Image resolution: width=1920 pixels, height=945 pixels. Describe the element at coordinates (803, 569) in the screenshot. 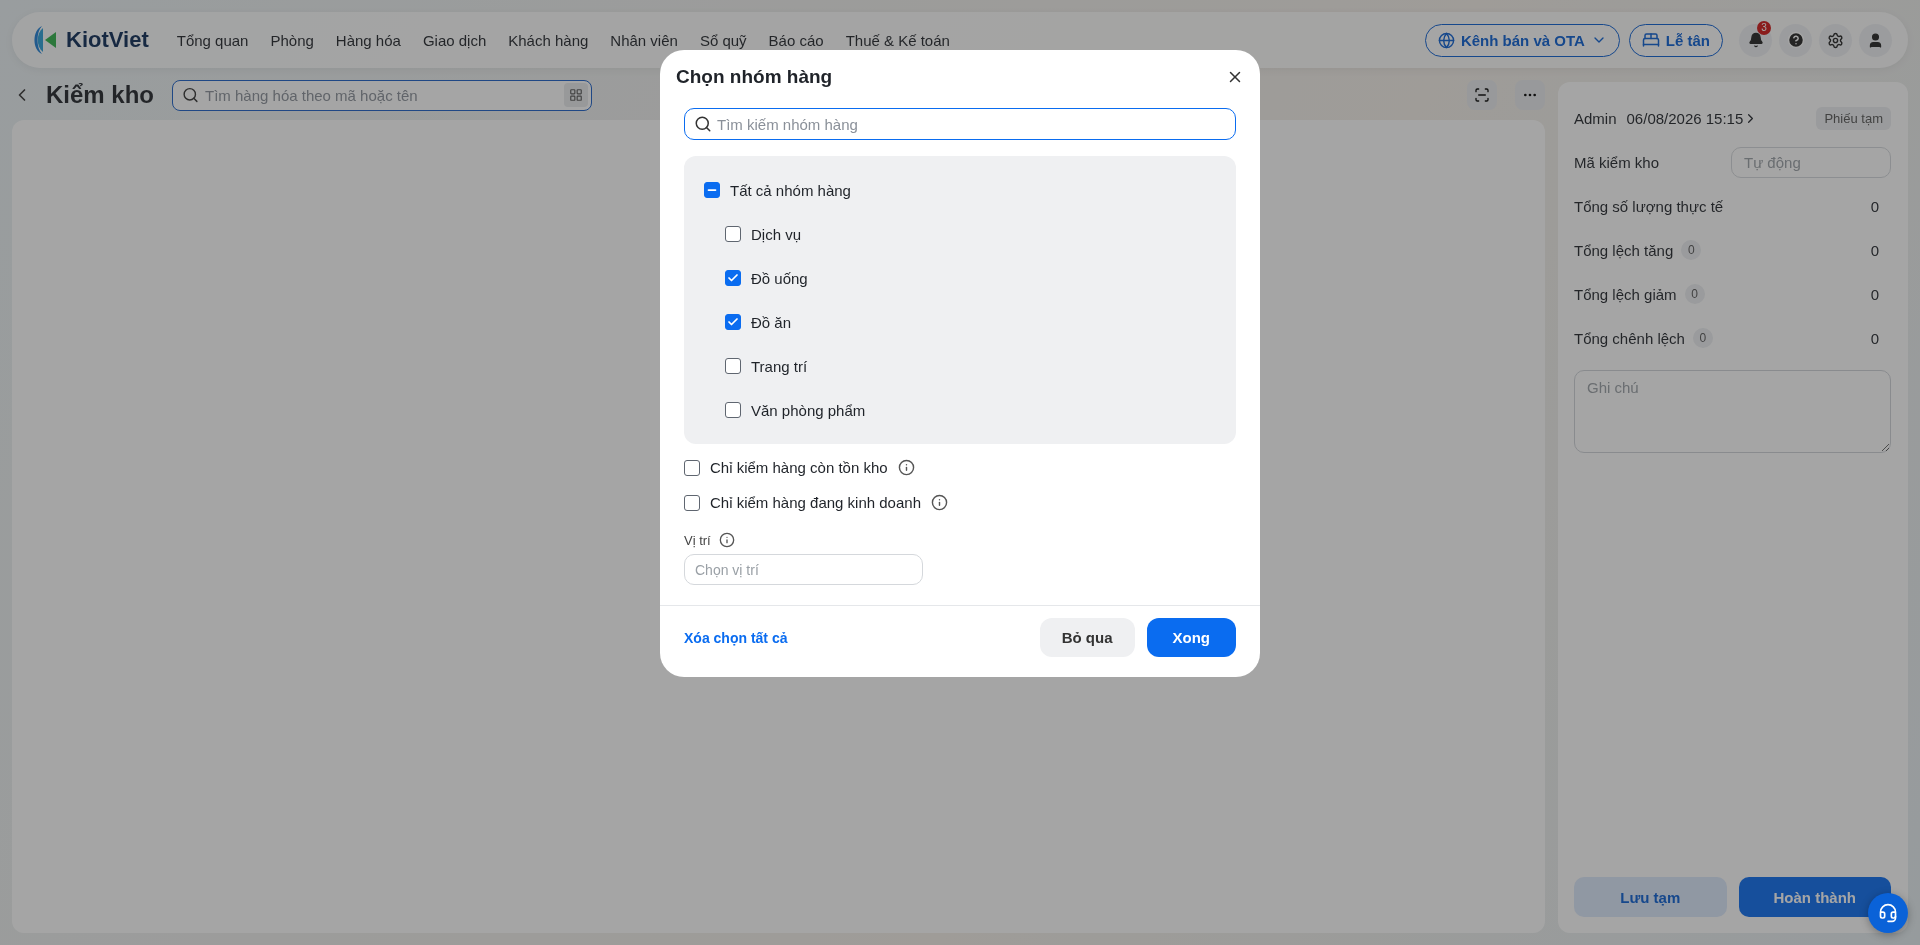

I see `location-field: Chọn vị trí` at that location.